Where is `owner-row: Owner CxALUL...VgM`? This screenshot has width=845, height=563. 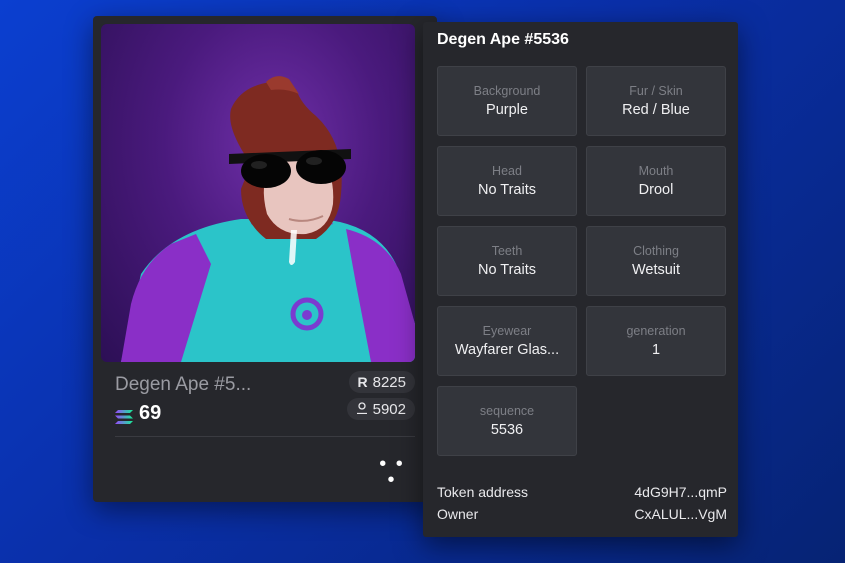 owner-row: Owner CxALUL...VgM is located at coordinates (582, 514).